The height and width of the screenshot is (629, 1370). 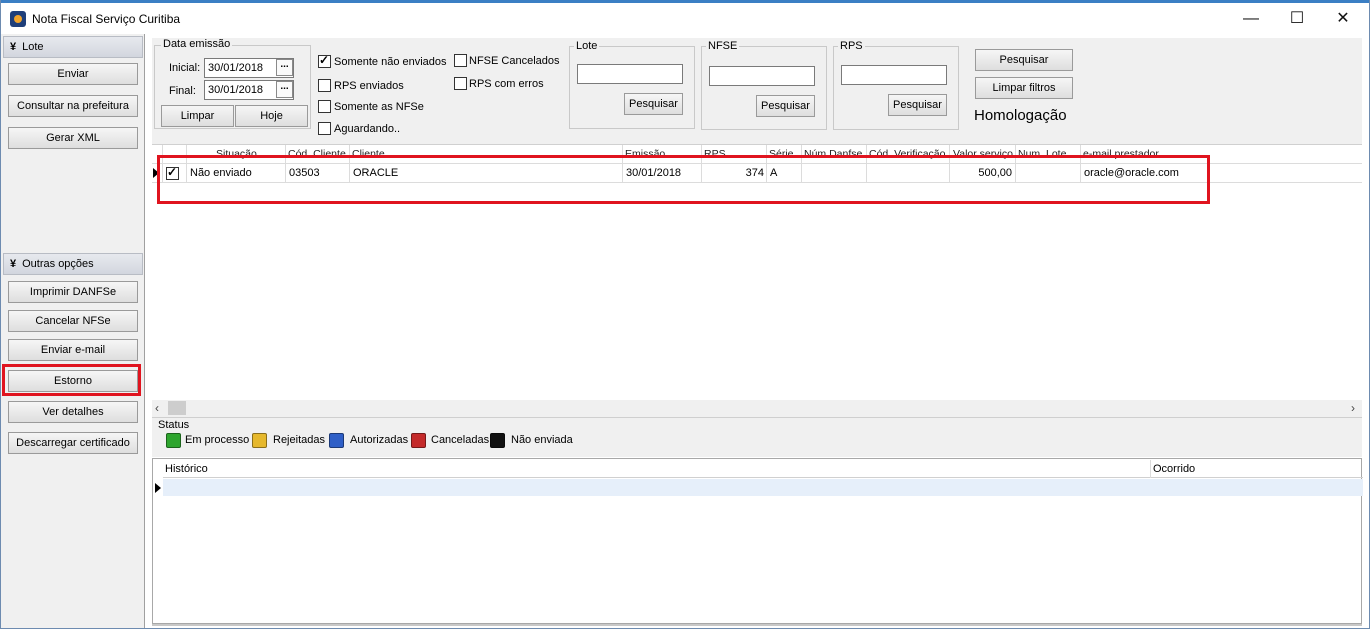 I want to click on cell-situacao: Não enviado, so click(x=221, y=173).